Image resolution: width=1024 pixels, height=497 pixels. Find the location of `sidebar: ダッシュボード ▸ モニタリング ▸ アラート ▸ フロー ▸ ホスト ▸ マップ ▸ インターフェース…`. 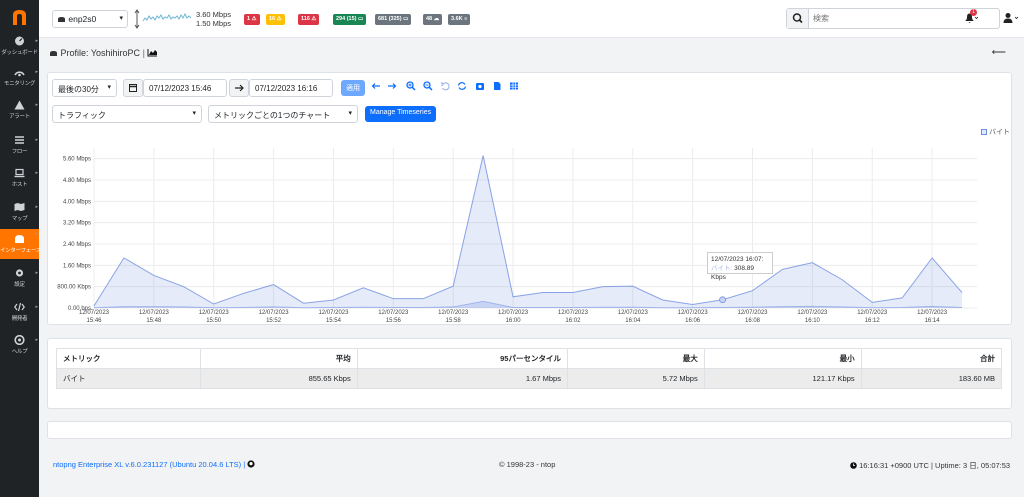

sidebar: ダッシュボード ▸ モニタリング ▸ アラート ▸ フロー ▸ ホスト ▸ マップ ▸ インターフェース… is located at coordinates (20, 248).